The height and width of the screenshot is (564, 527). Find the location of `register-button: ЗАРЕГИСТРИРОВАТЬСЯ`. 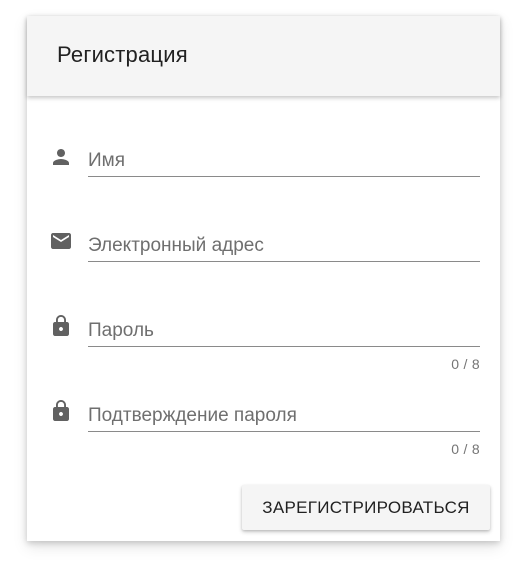

register-button: ЗАРЕГИСТРИРОВАТЬСЯ is located at coordinates (366, 507).